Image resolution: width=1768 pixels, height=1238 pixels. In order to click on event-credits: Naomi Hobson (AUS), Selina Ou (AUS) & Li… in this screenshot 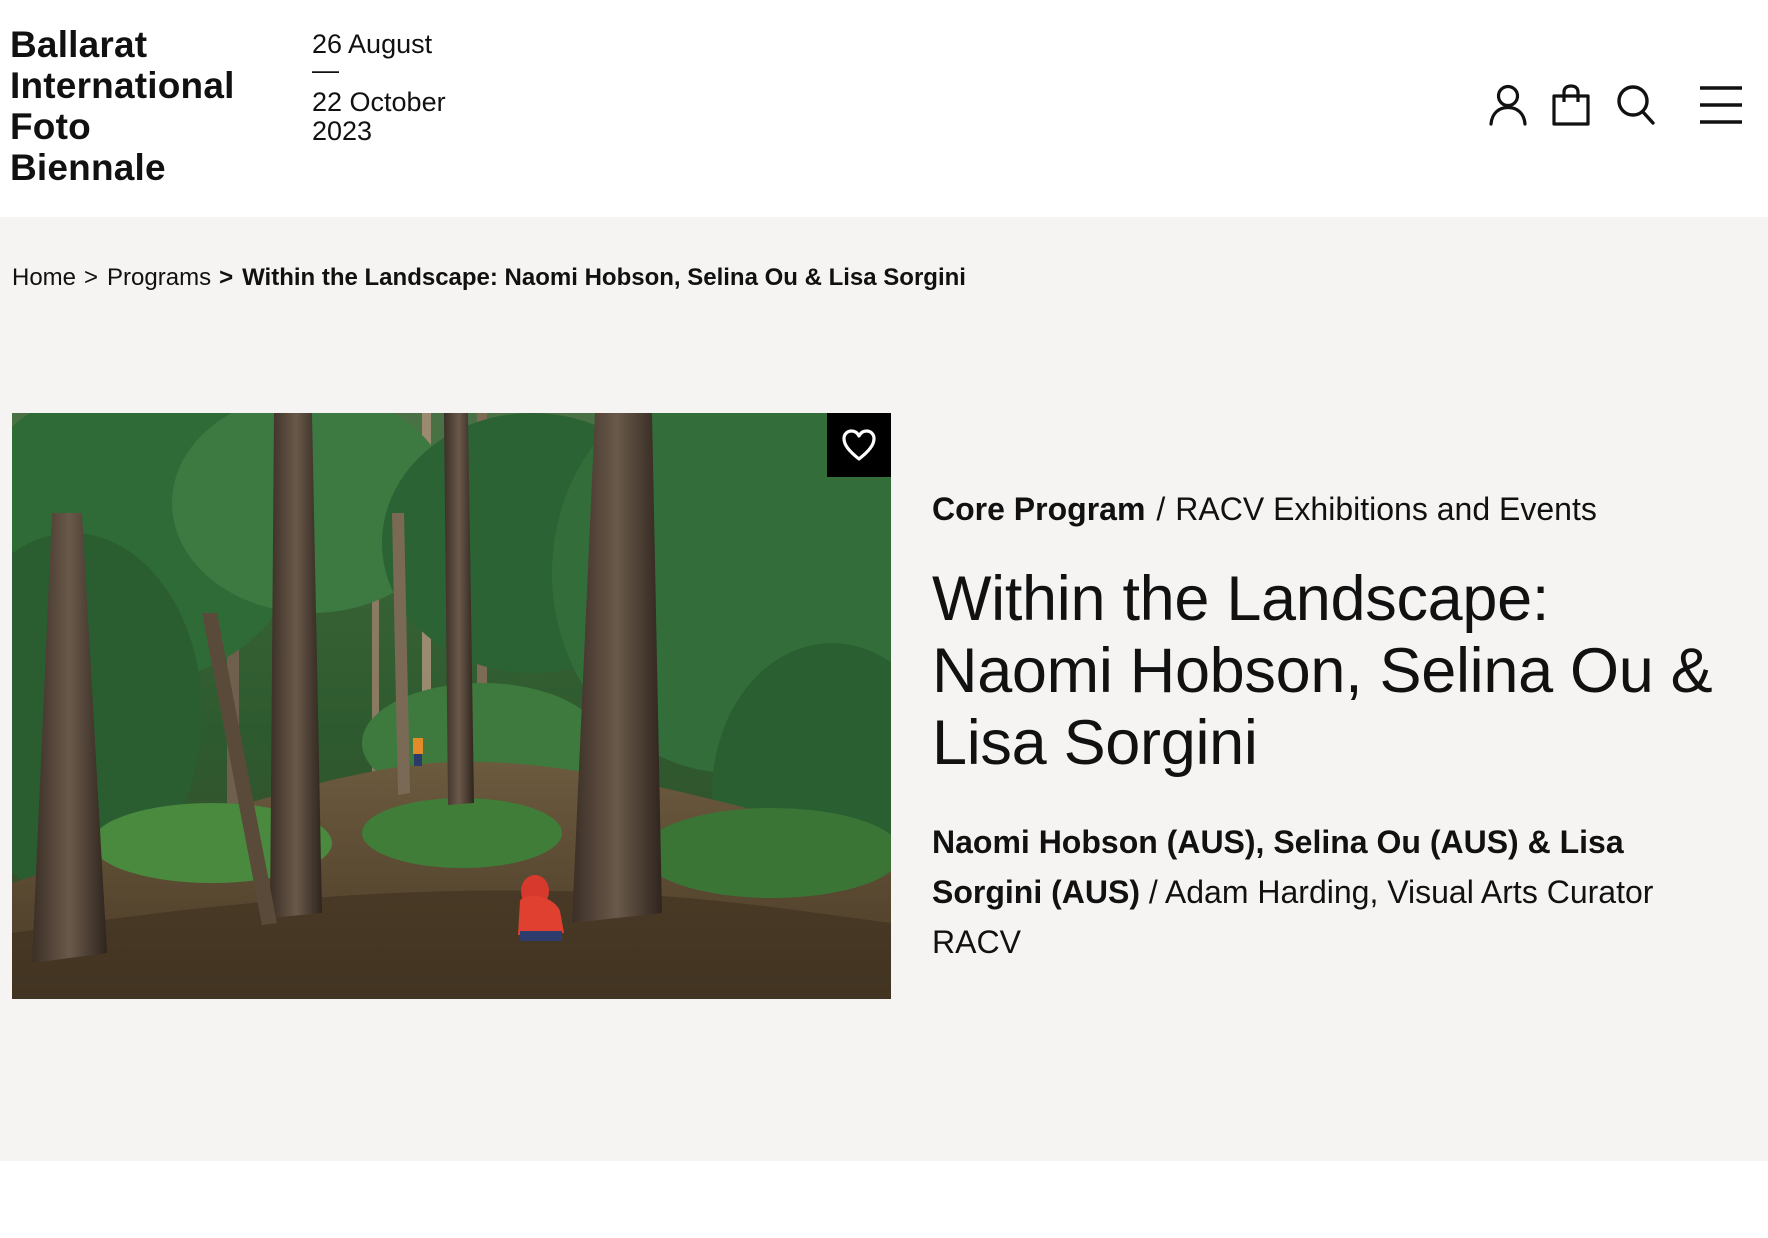, I will do `click(1332, 892)`.